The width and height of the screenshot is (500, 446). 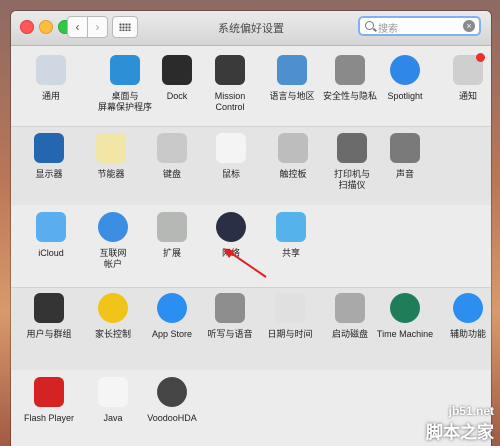 What do you see at coordinates (405, 70) in the screenshot?
I see `spotlight-icon` at bounding box center [405, 70].